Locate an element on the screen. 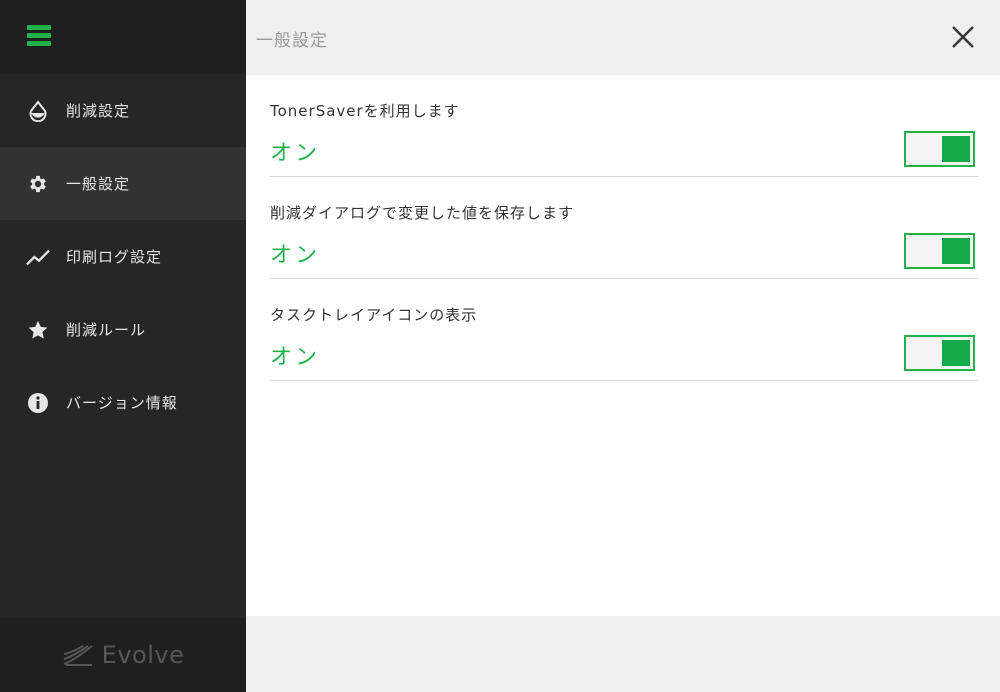  sidebar-item-version-info: バージョン情報 is located at coordinates (123, 402).